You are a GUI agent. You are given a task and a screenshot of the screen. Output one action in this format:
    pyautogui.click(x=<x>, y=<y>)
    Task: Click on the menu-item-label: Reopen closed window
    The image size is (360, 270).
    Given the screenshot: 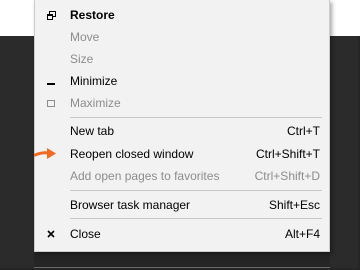 What is the action you would take?
    pyautogui.click(x=132, y=154)
    